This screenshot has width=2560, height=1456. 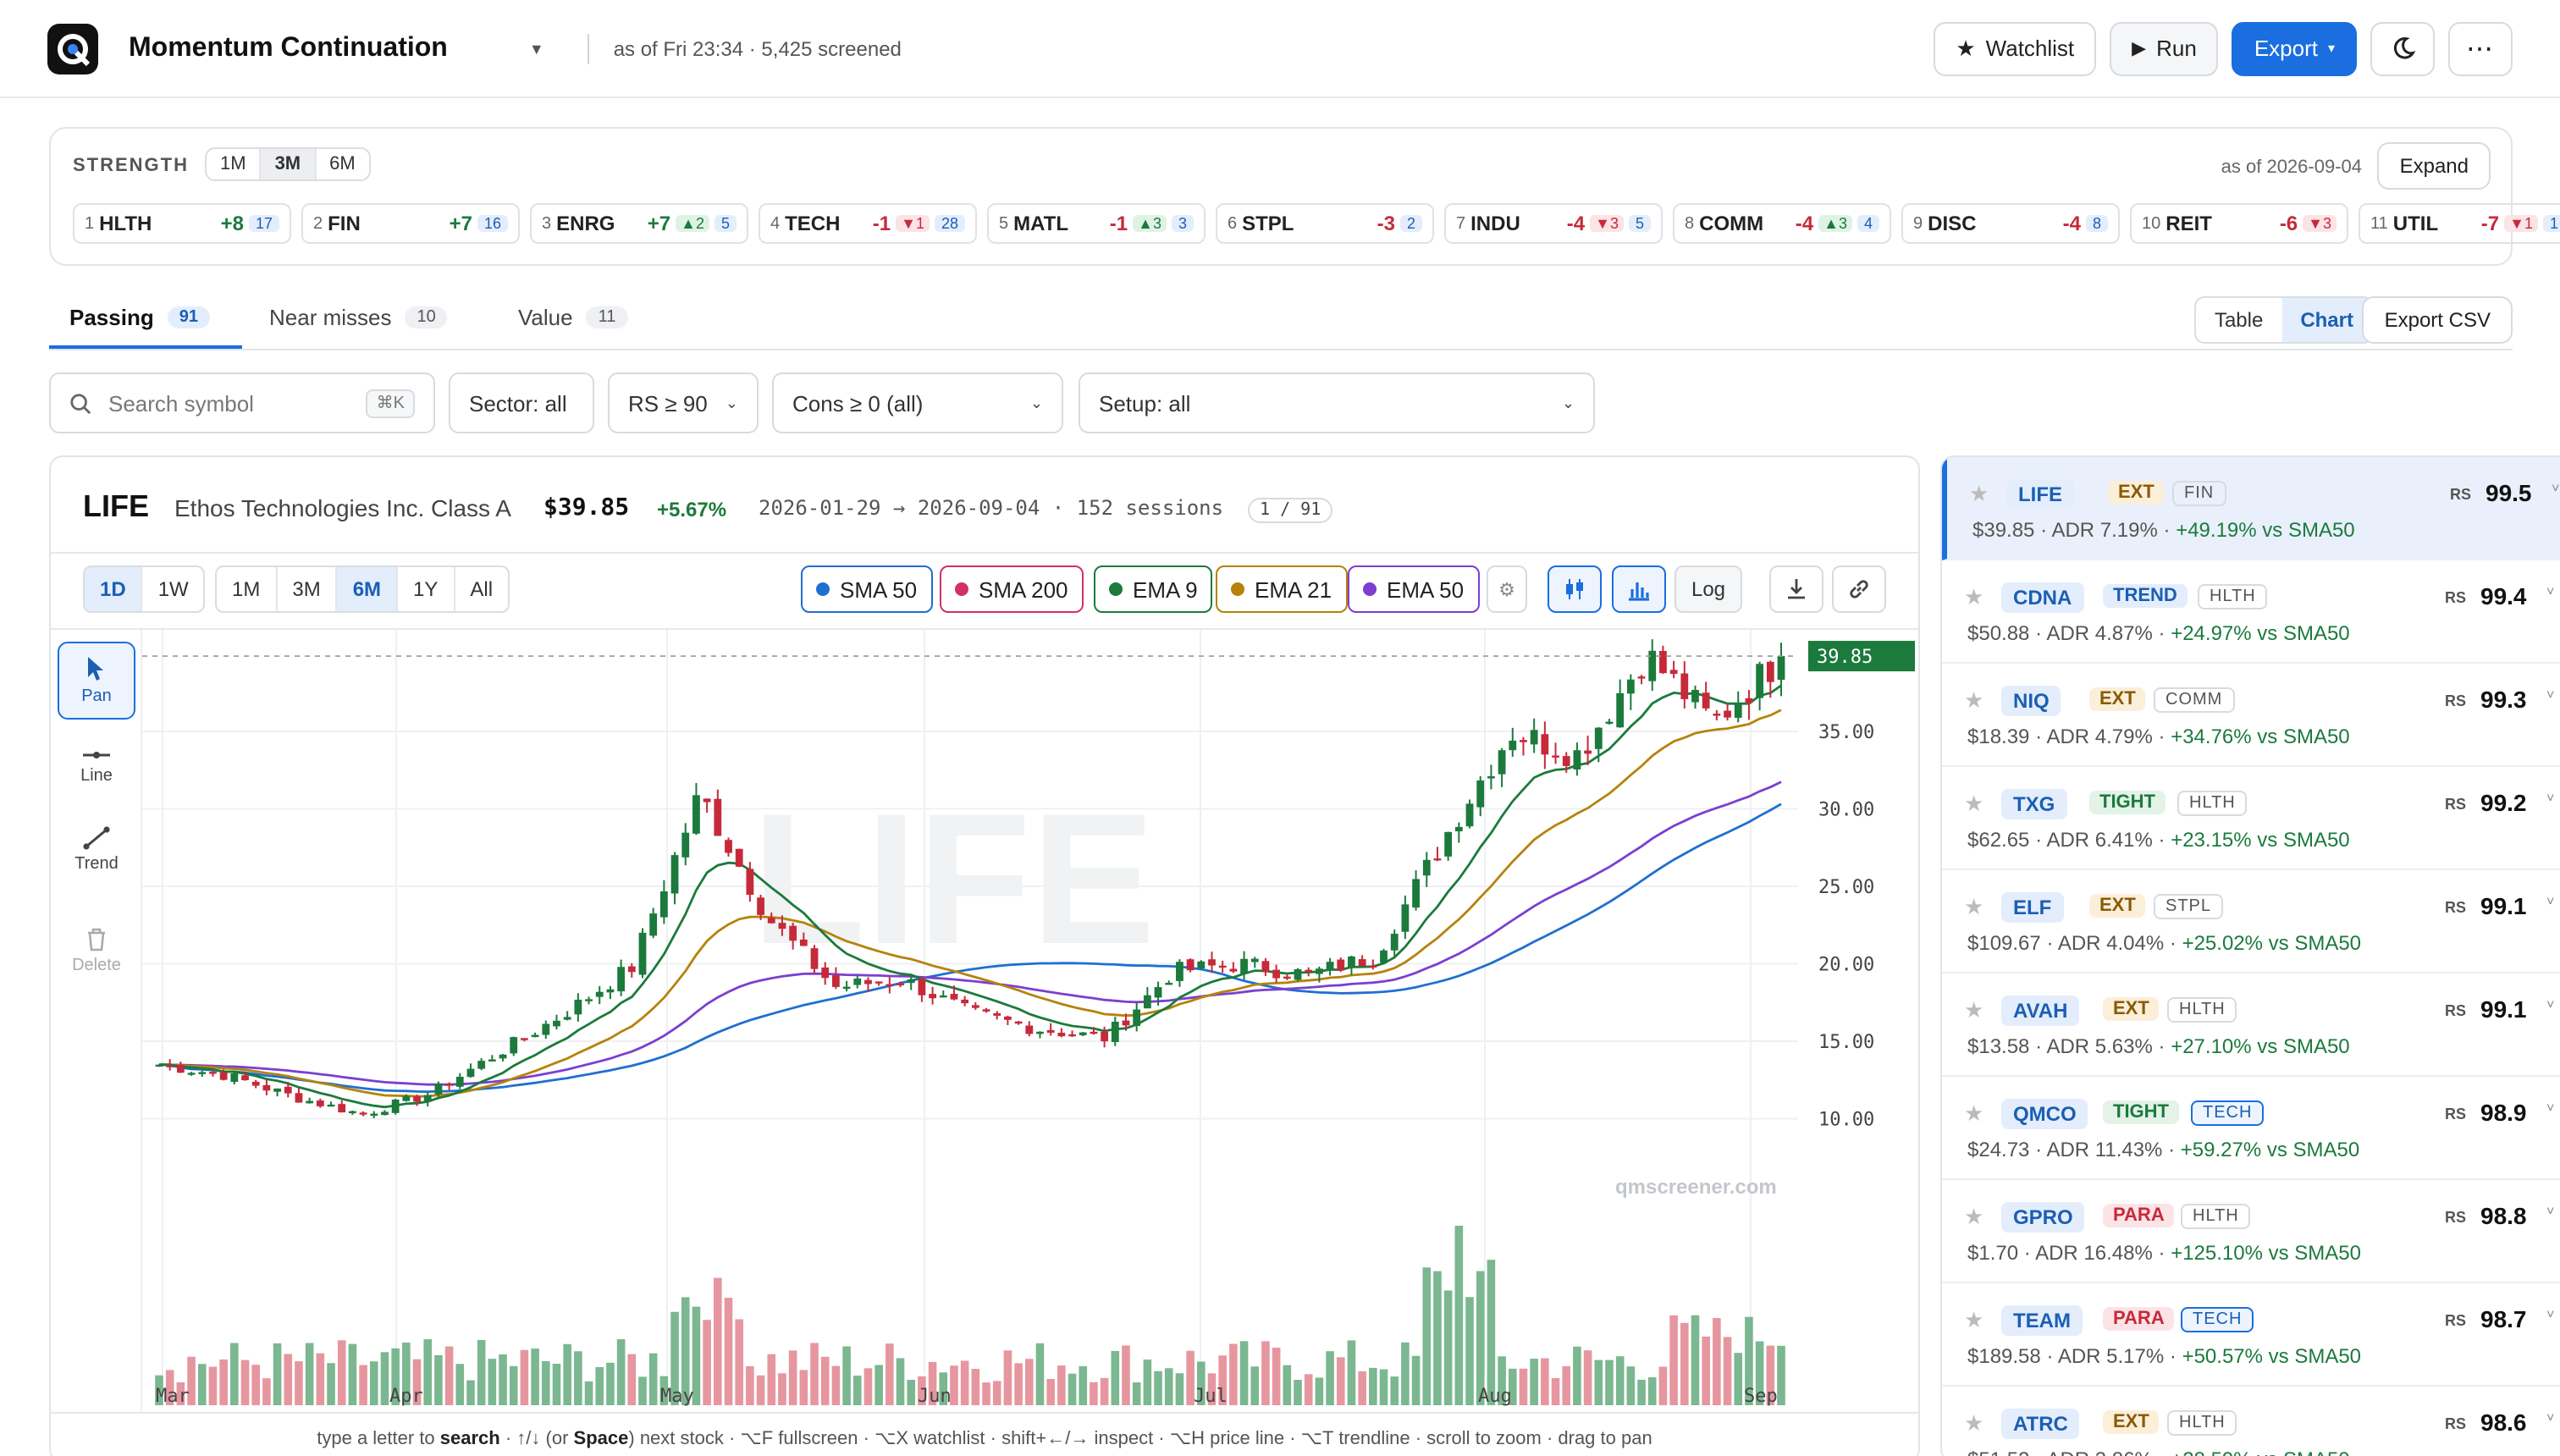 I want to click on candlestick-toggle, so click(x=1575, y=589).